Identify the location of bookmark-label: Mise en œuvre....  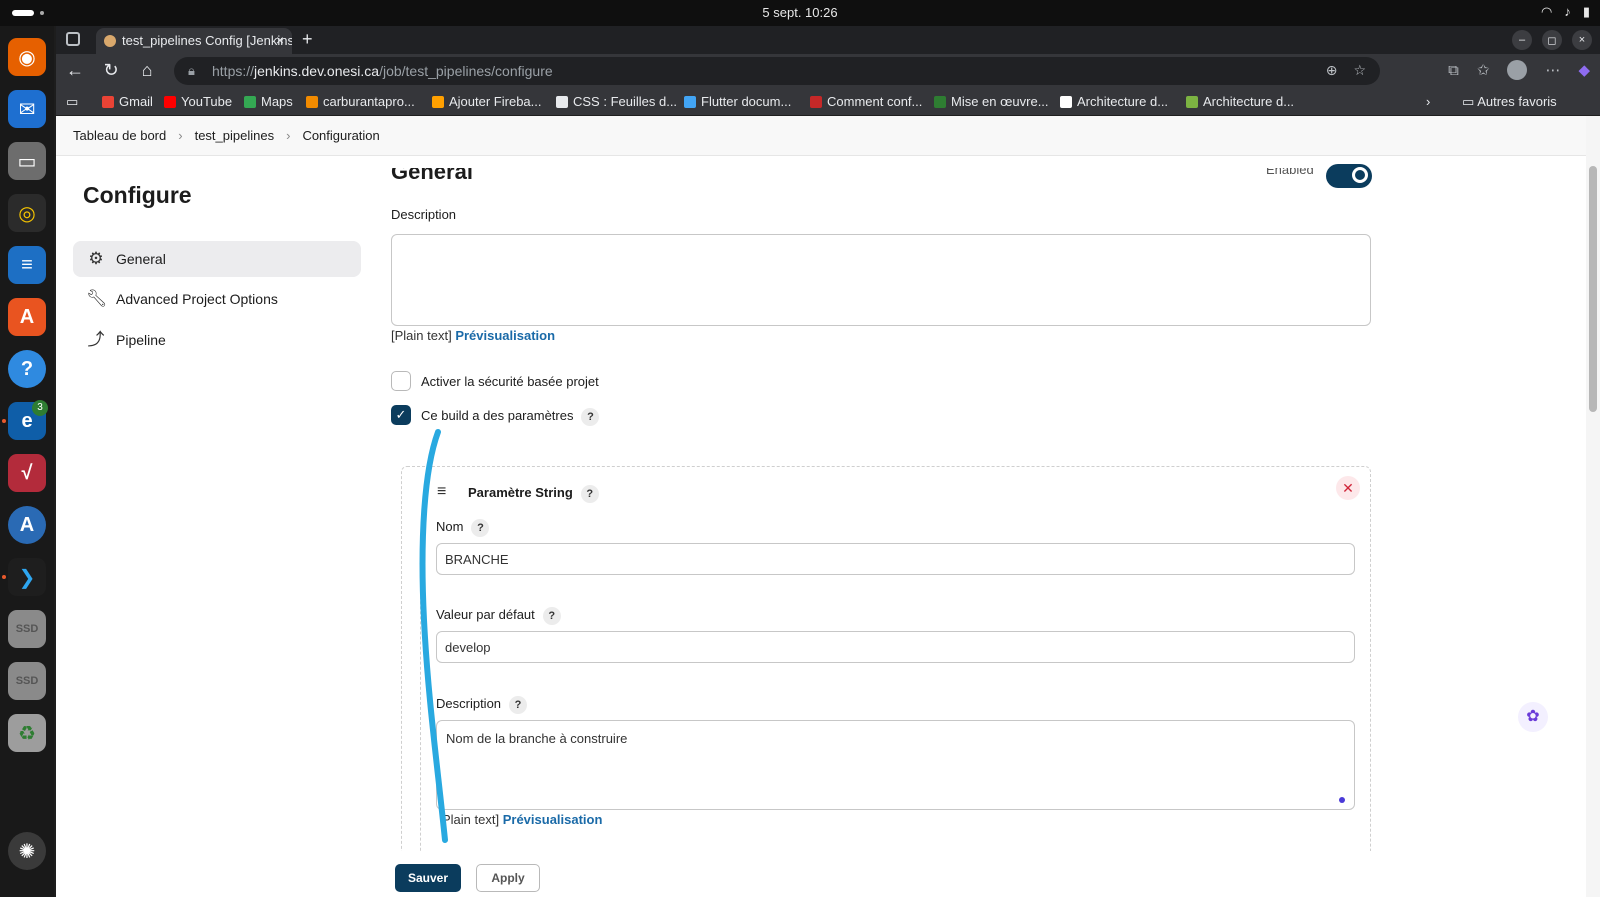
(1000, 101).